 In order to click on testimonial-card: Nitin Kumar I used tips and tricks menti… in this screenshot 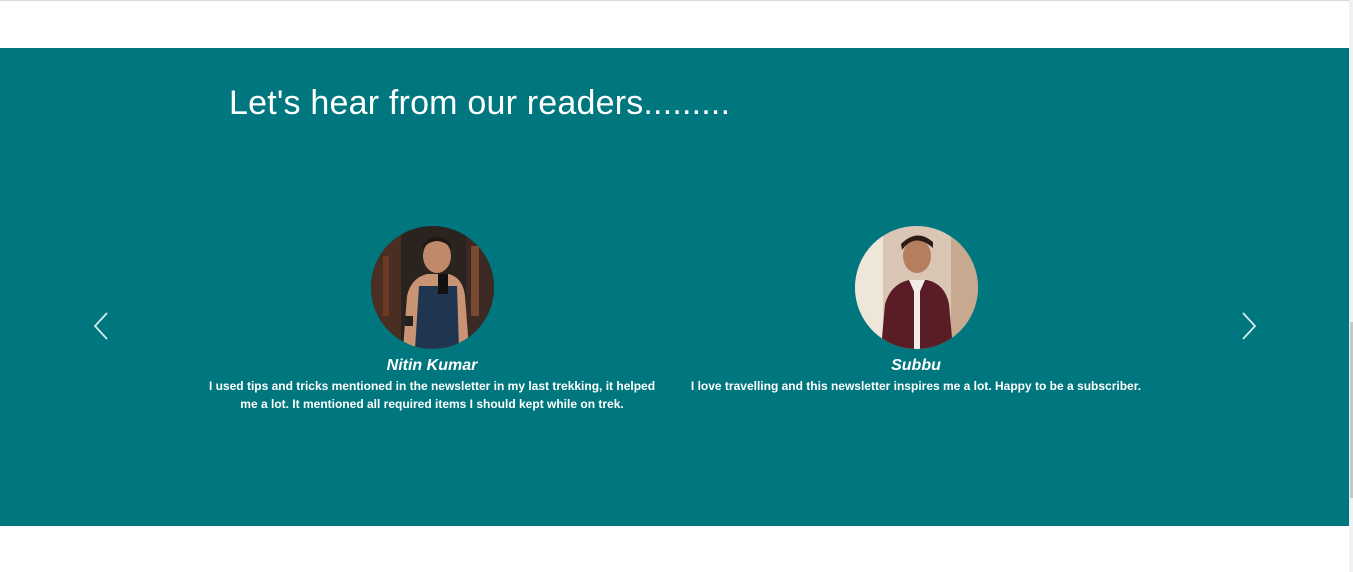, I will do `click(432, 319)`.